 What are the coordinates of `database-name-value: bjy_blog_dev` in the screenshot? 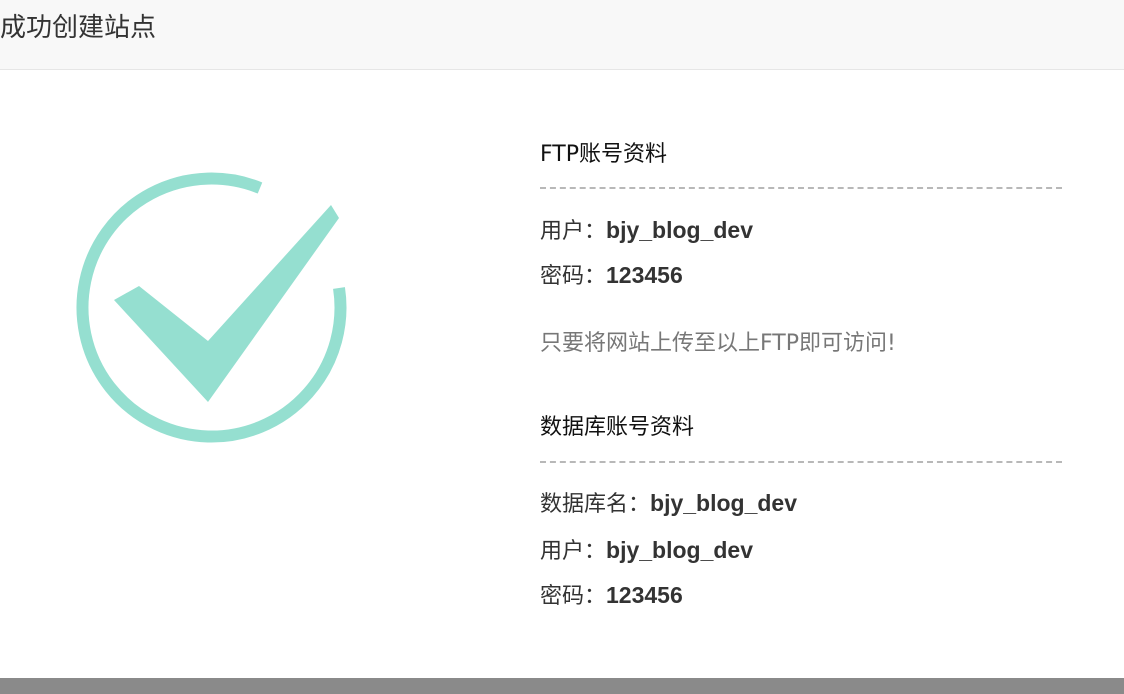 It's located at (723, 503).